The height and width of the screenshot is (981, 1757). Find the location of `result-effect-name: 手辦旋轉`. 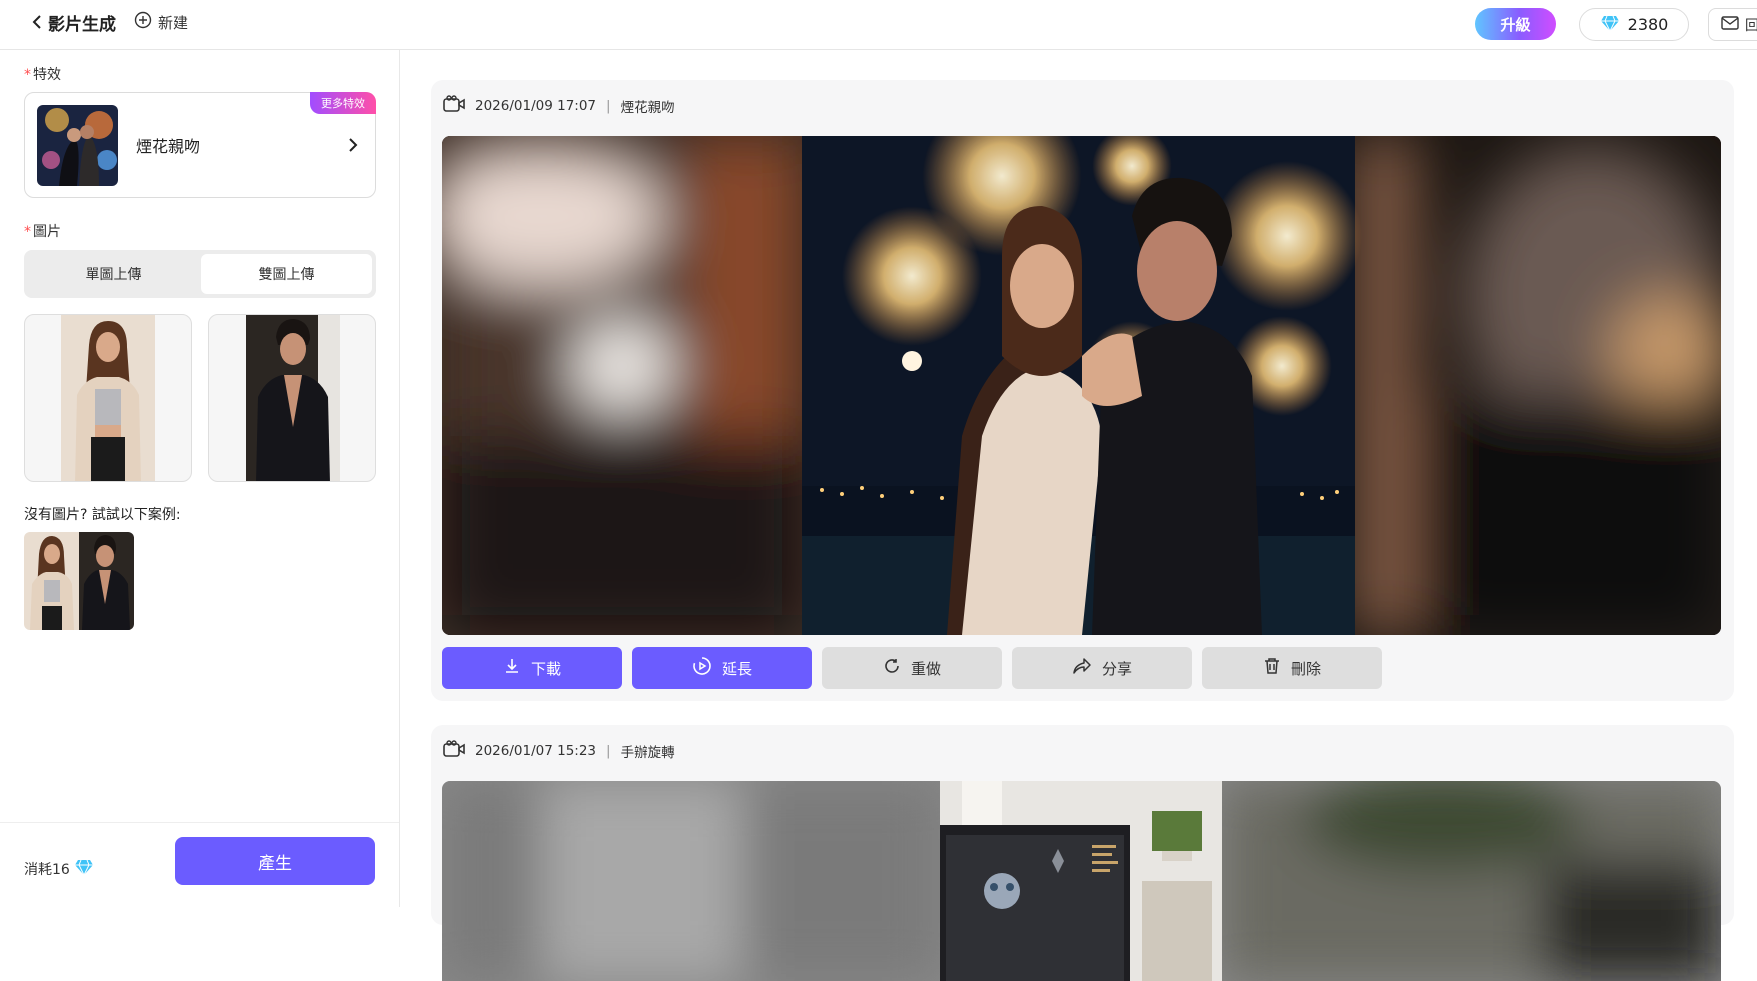

result-effect-name: 手辦旋轉 is located at coordinates (647, 753).